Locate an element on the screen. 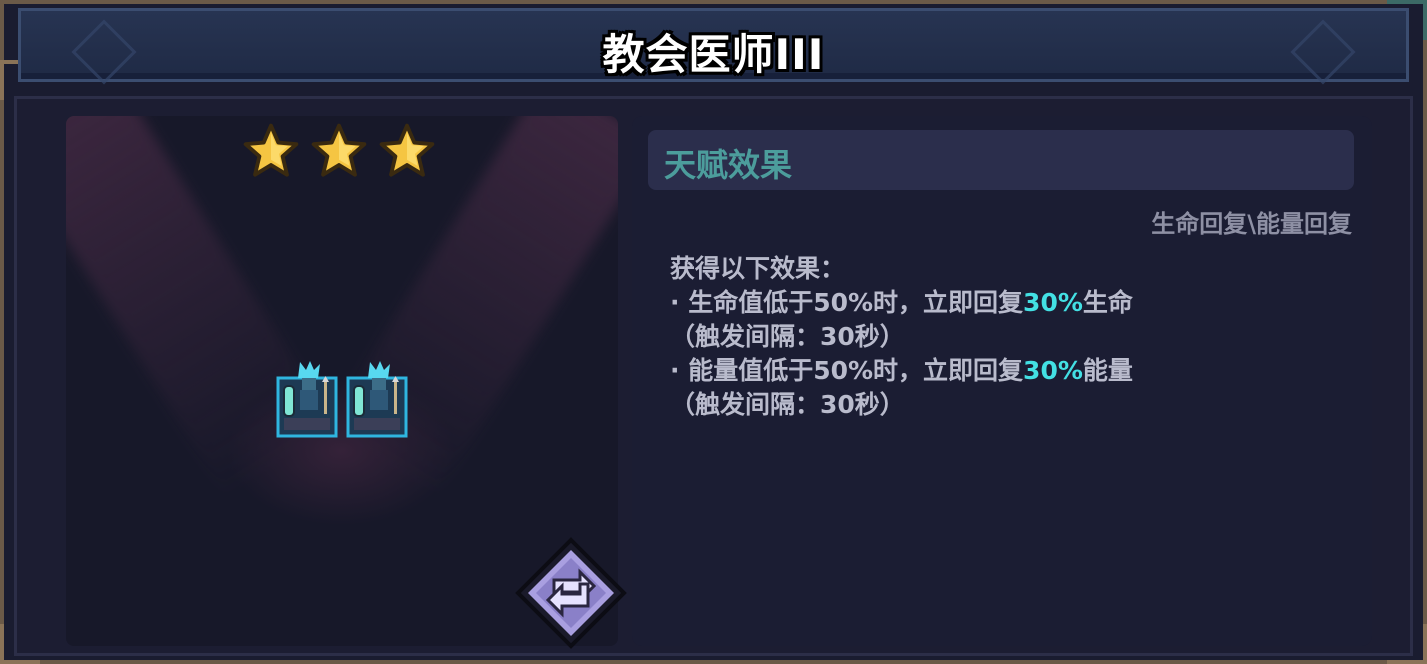 This screenshot has height=664, width=1427. effect-line-energy: · 能量值低于50%时，立即回复30%能量 is located at coordinates (901, 371).